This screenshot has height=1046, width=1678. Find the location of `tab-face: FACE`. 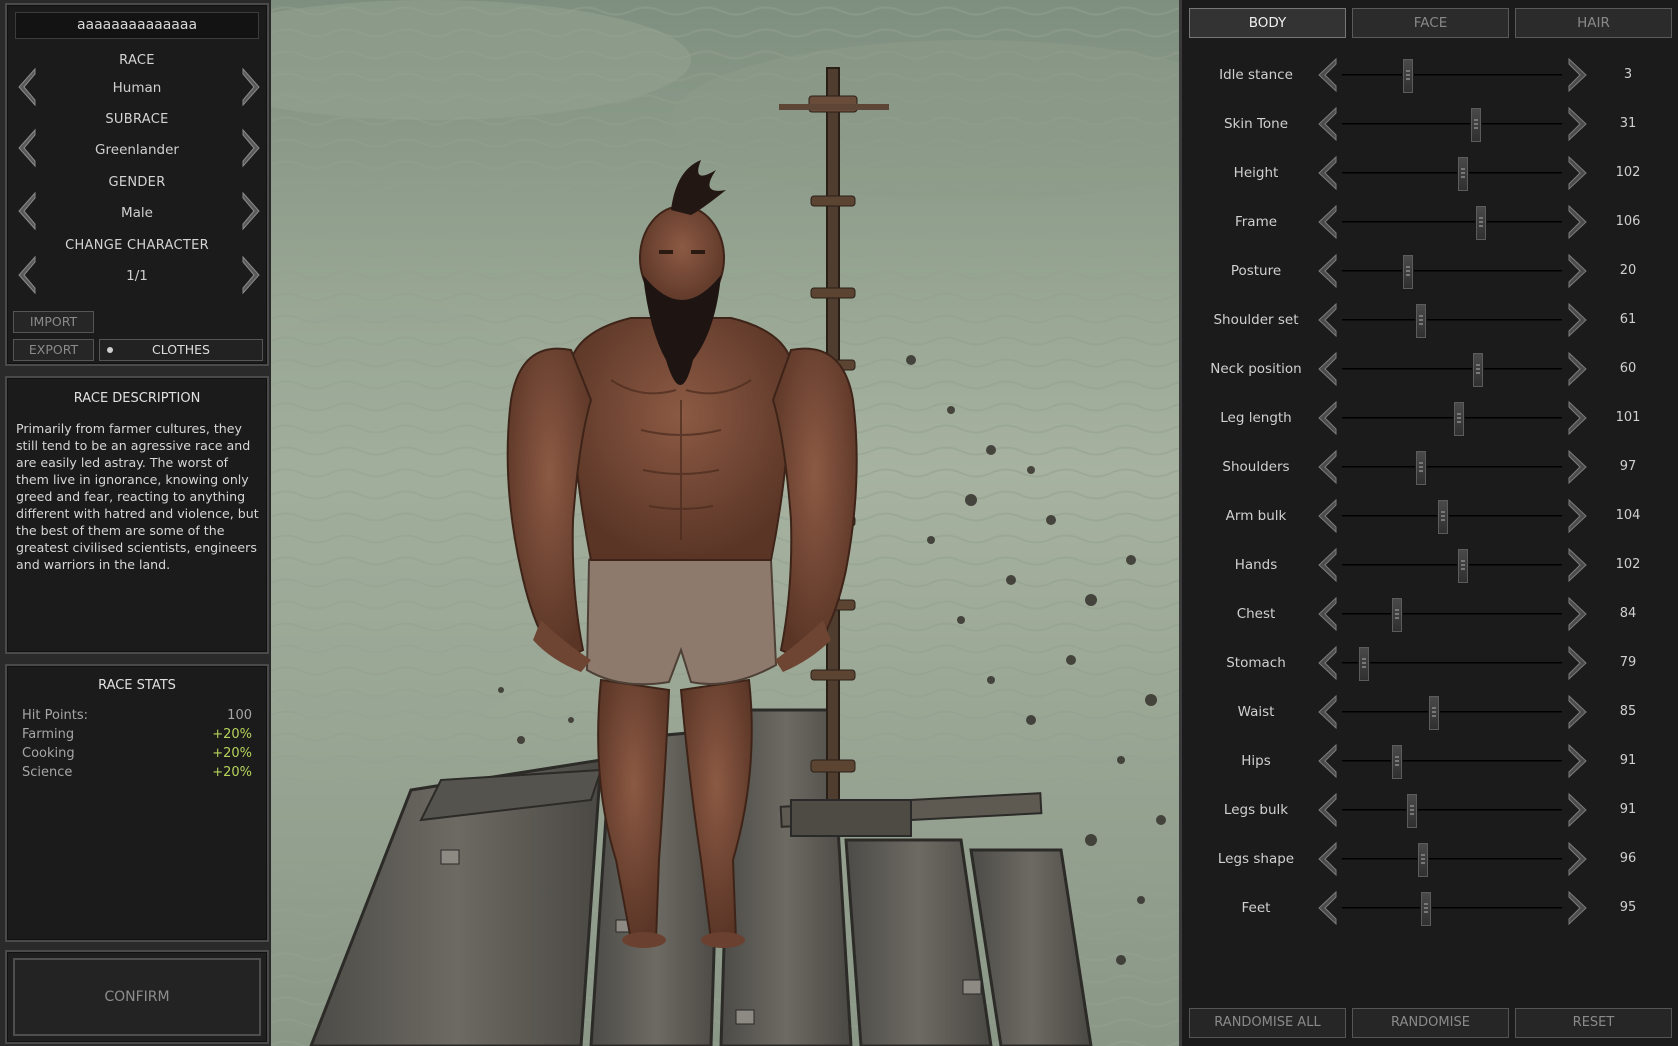

tab-face: FACE is located at coordinates (1430, 23).